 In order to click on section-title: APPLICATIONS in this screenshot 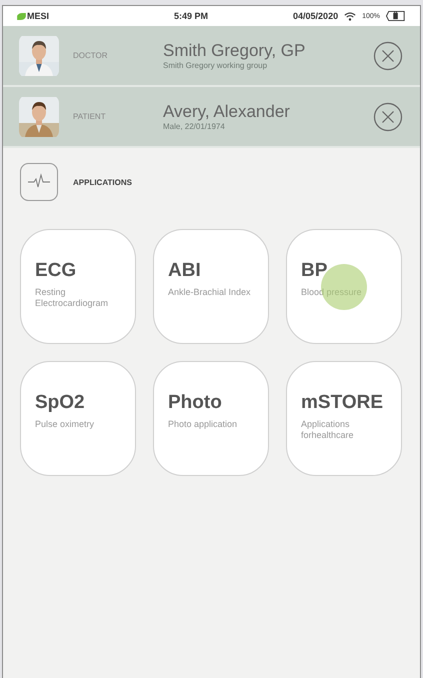, I will do `click(102, 182)`.